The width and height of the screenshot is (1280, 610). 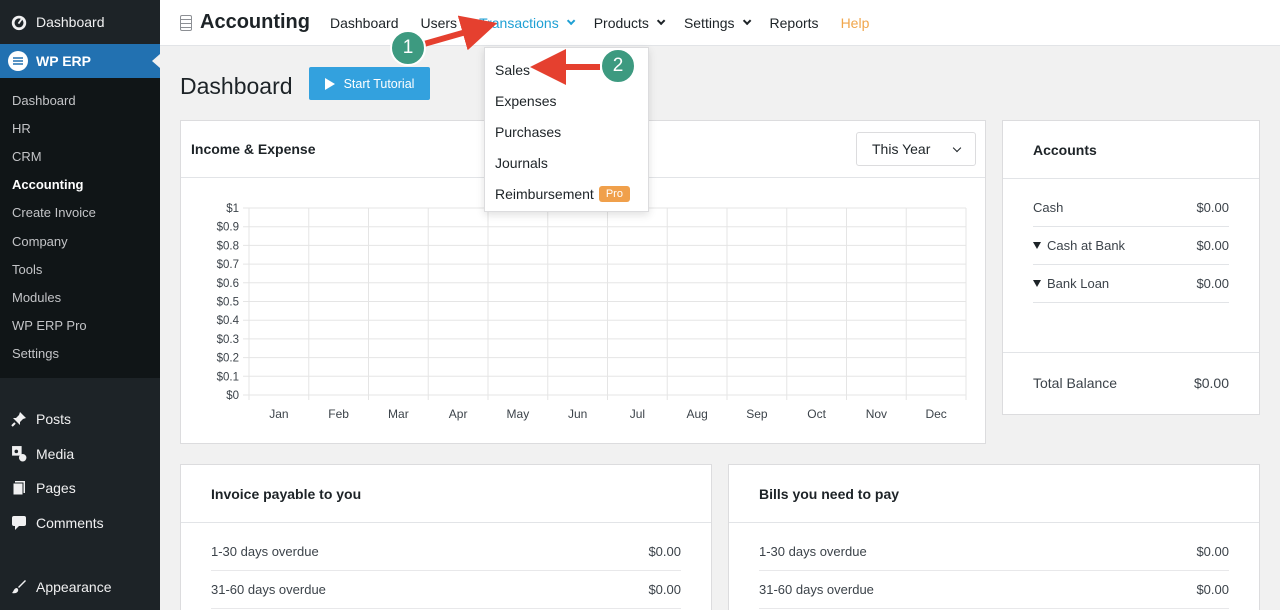 I want to click on account-name: Cash at Bank, so click(x=1086, y=245).